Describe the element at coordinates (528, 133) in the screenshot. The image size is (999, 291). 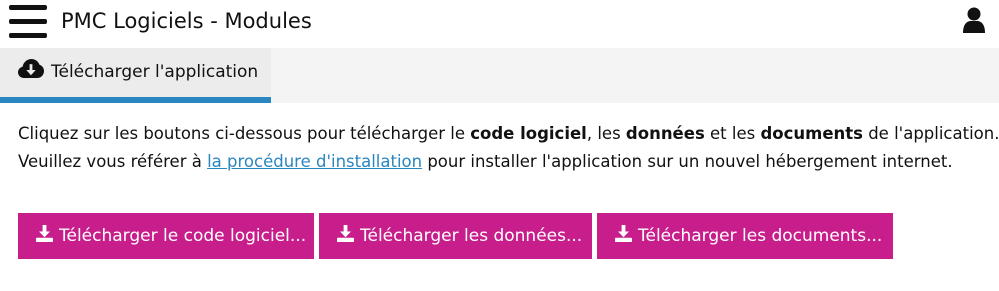
I see `instructions-bold-code: code logiciel` at that location.